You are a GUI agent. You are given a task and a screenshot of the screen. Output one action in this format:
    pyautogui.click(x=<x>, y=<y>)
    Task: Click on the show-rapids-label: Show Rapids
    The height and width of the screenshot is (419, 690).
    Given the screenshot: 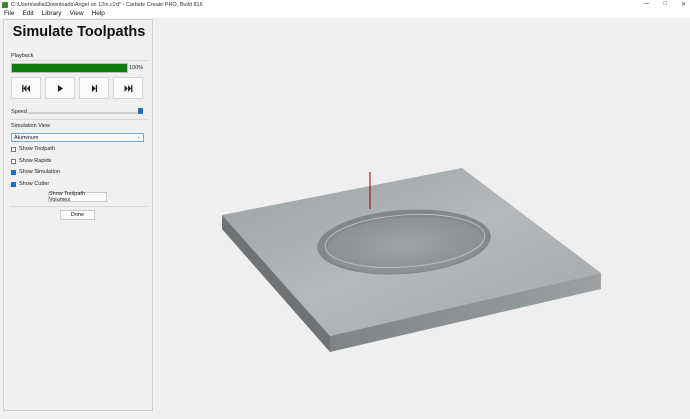 What is the action you would take?
    pyautogui.click(x=35, y=161)
    